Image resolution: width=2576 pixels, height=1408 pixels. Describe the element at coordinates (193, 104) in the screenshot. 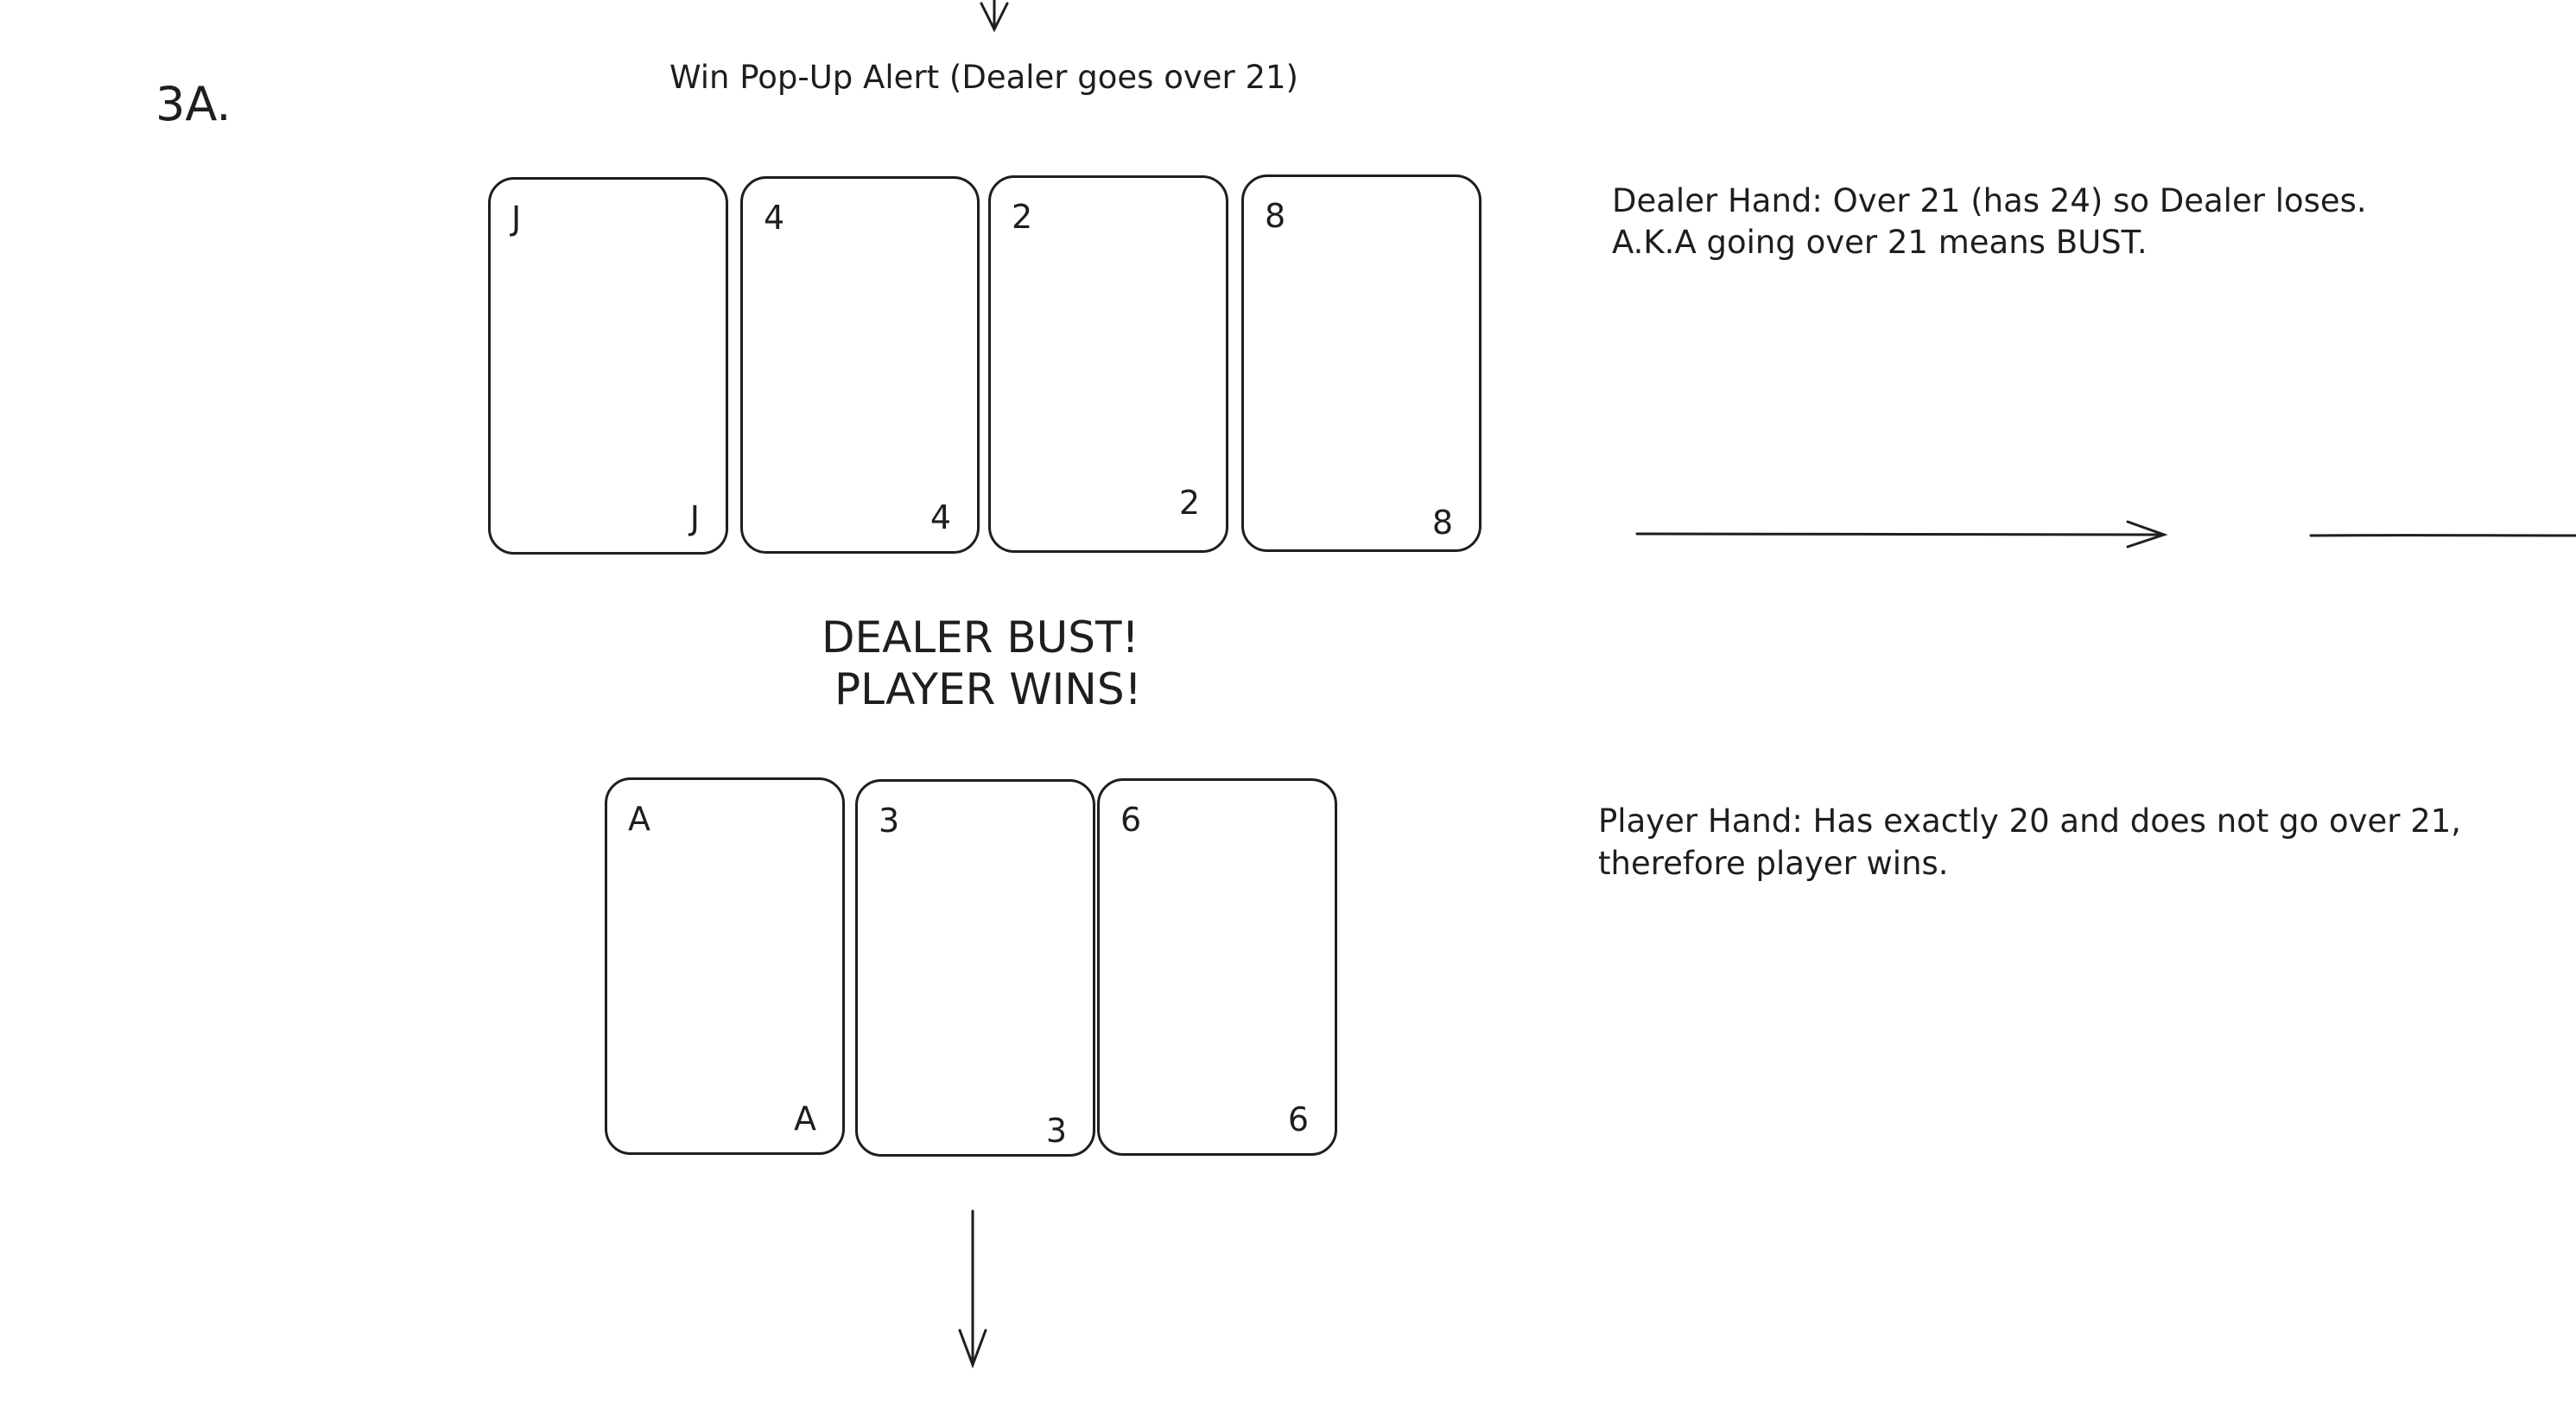

I see `step-label: 3A.` at that location.